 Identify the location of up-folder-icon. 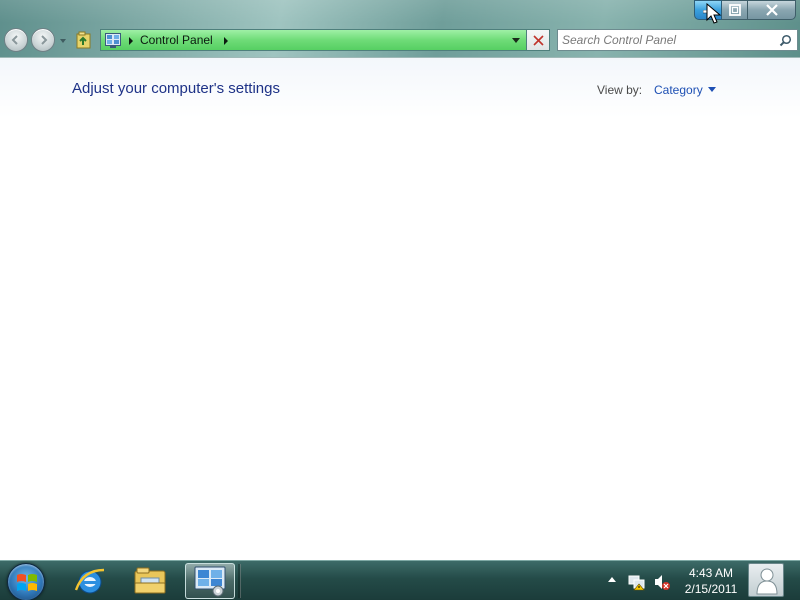
(84, 40).